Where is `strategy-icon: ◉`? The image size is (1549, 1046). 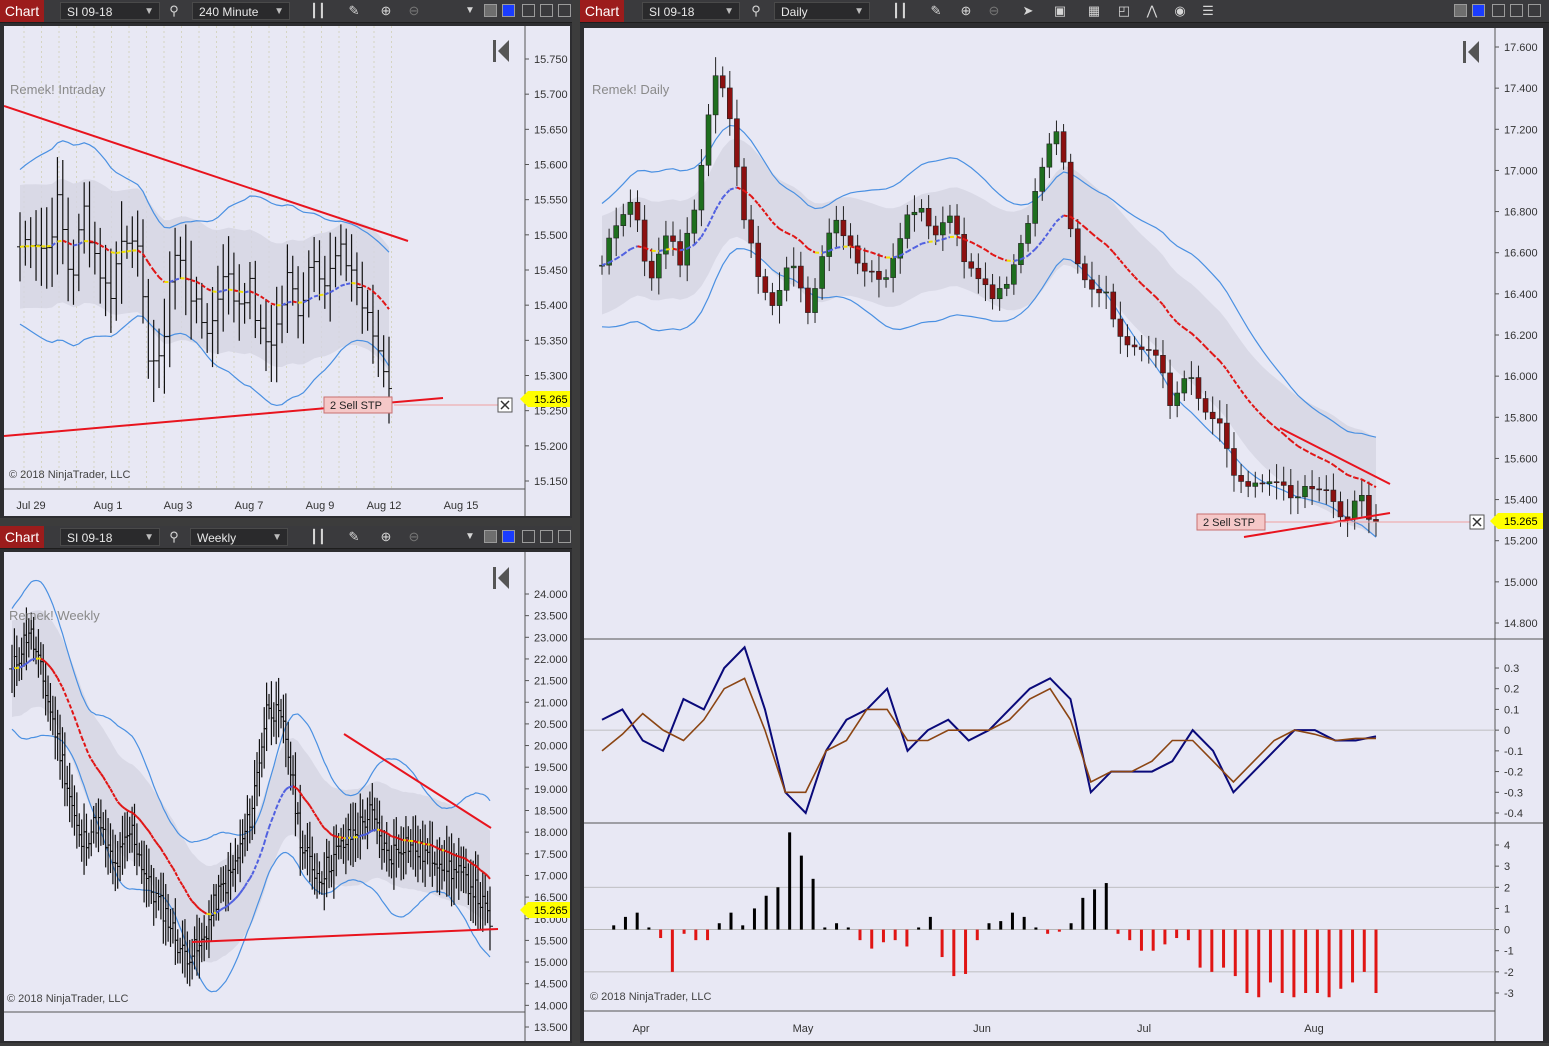 strategy-icon: ◉ is located at coordinates (1180, 11).